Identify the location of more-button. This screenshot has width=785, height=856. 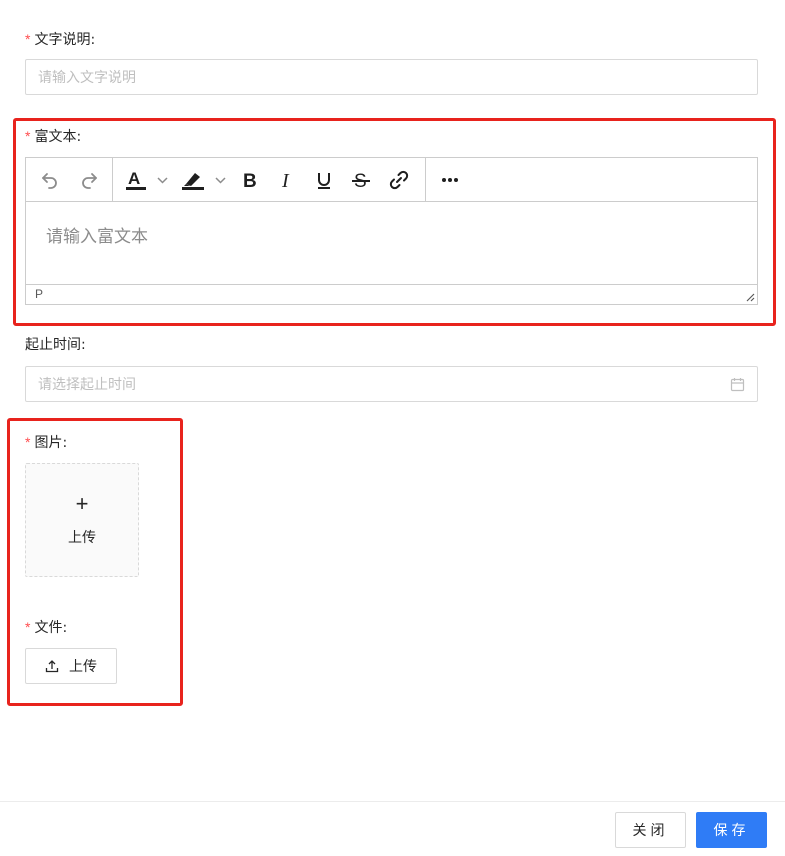
(450, 180).